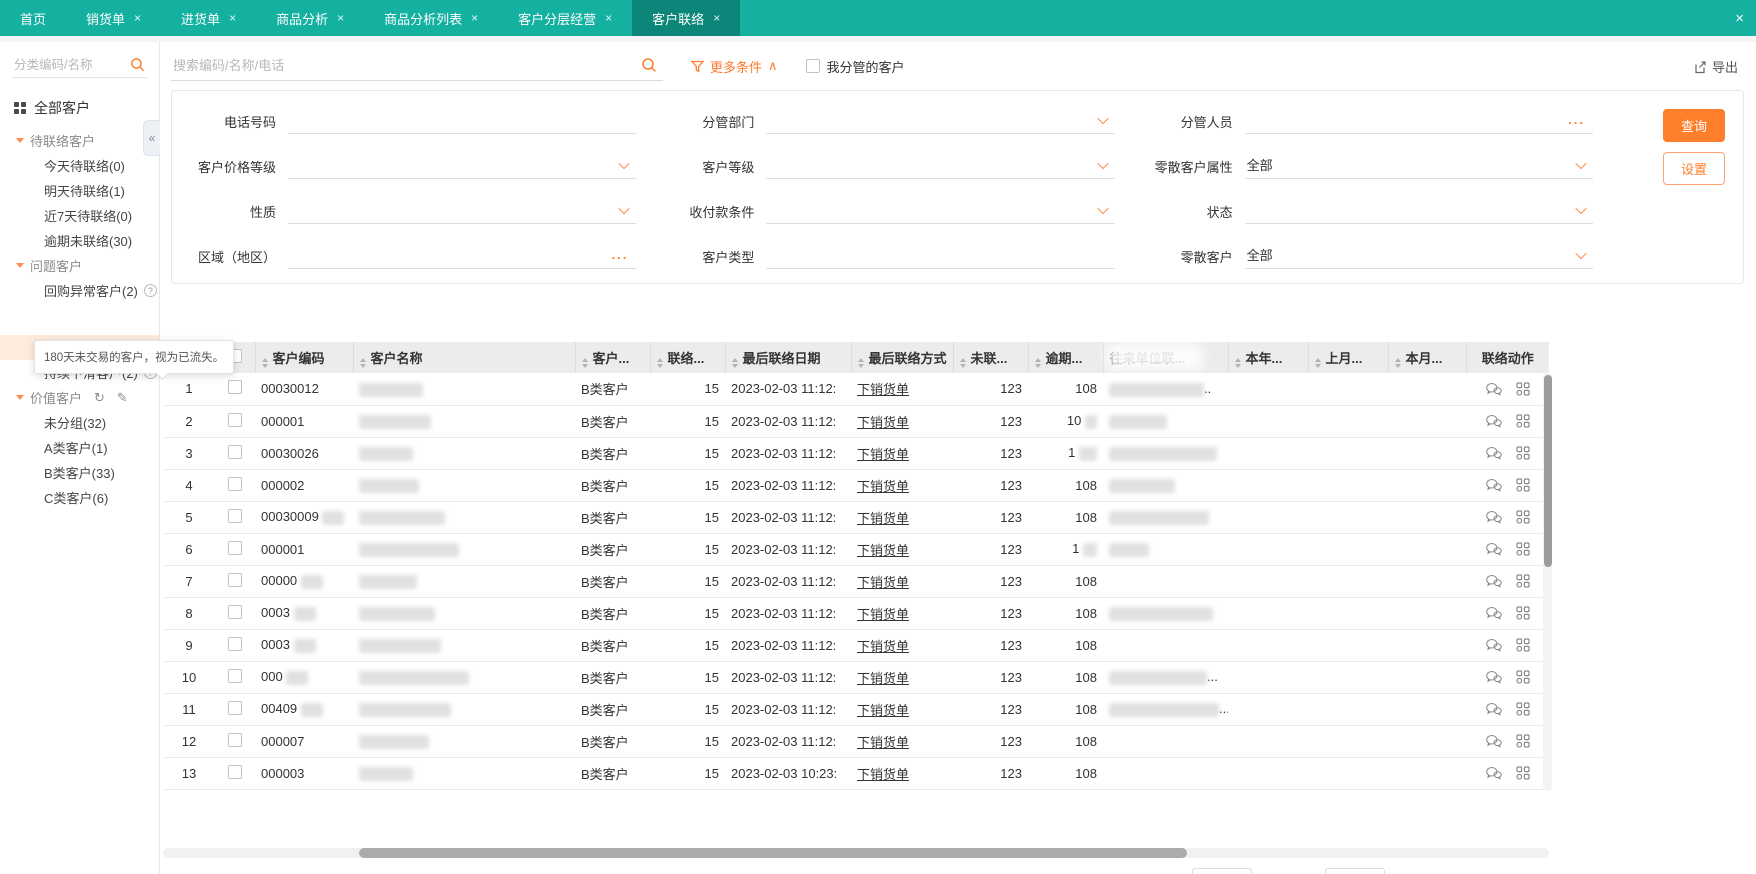 This screenshot has width=1756, height=874. Describe the element at coordinates (1547, 471) in the screenshot. I see `vertical-scrollbar-thumb` at that location.